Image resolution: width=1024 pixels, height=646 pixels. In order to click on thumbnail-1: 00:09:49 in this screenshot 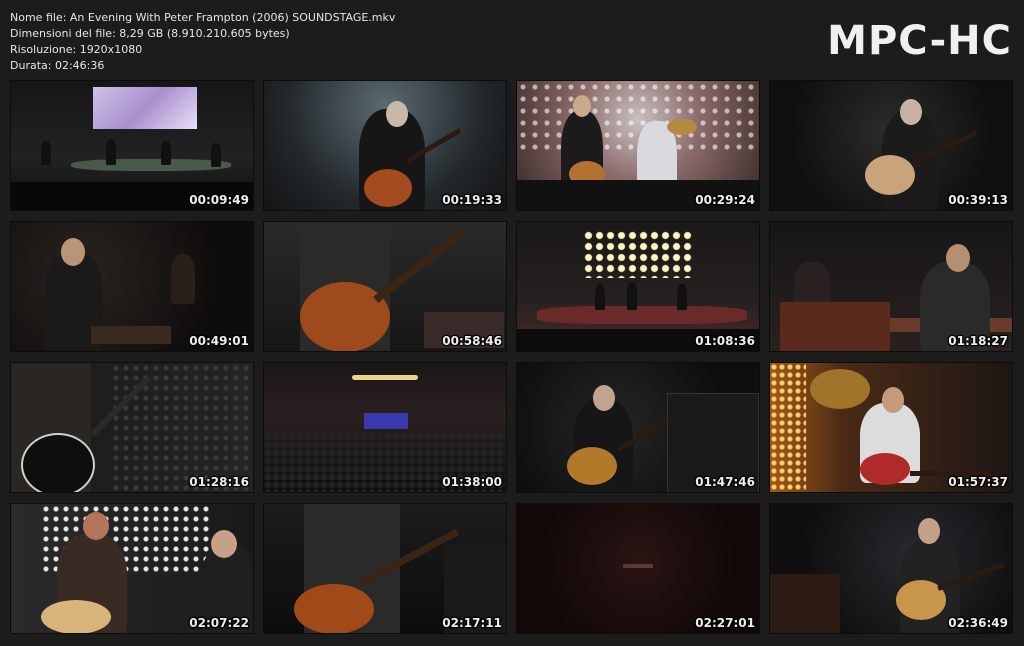, I will do `click(132, 145)`.